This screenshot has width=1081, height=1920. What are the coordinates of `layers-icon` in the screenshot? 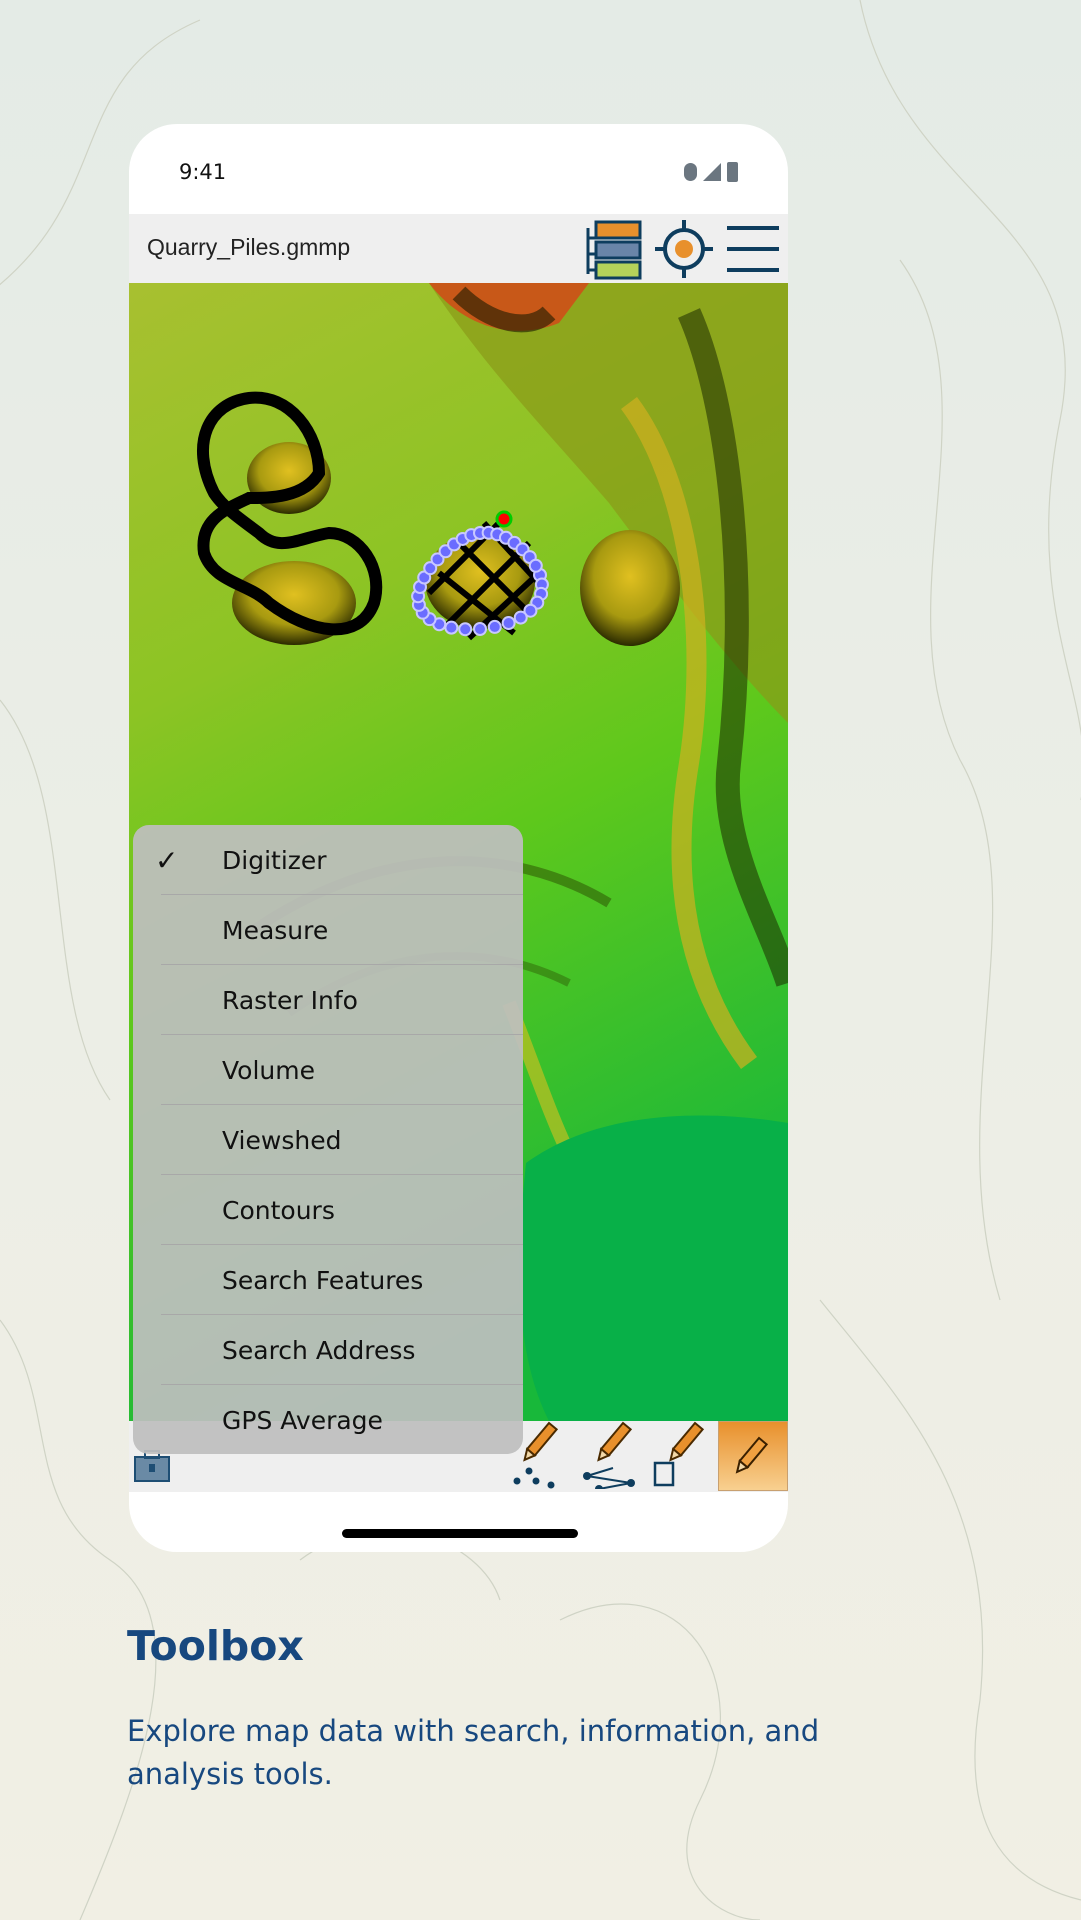 It's located at (613, 249).